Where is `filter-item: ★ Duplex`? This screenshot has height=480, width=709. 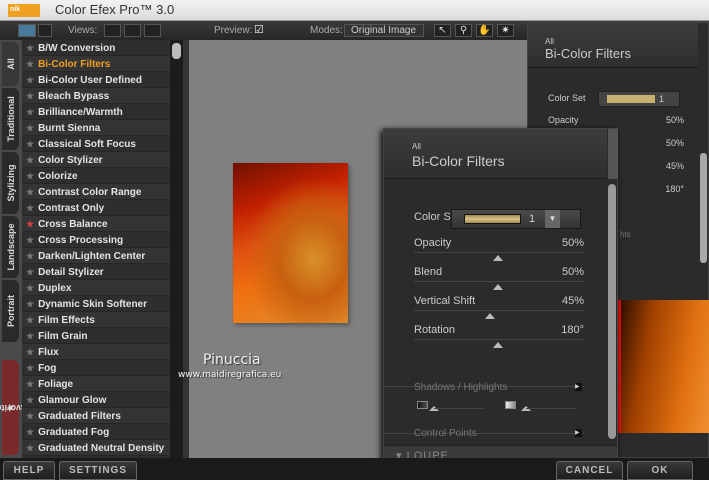
filter-item: ★ Duplex is located at coordinates (96, 288).